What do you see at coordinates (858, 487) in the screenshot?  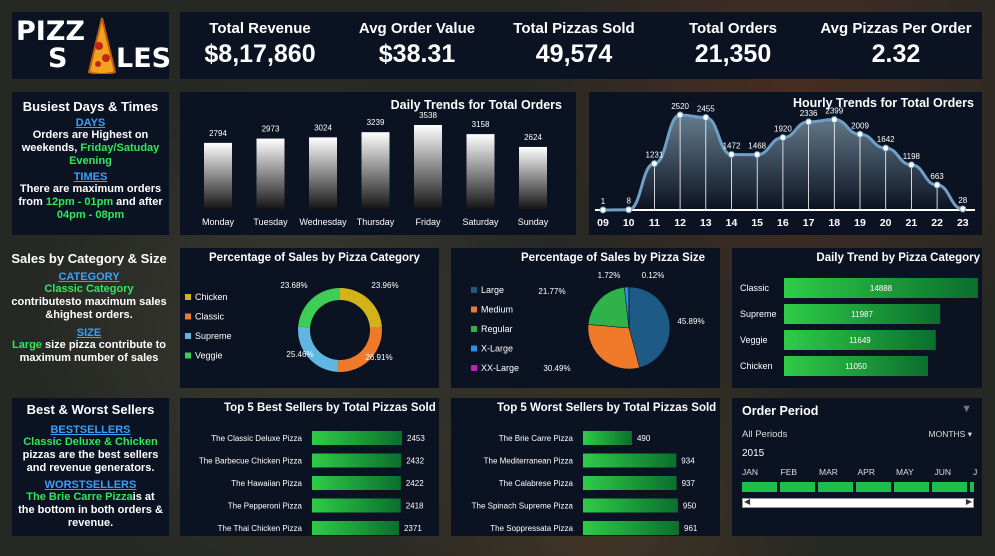 I see `slicer-timeline-bar` at bounding box center [858, 487].